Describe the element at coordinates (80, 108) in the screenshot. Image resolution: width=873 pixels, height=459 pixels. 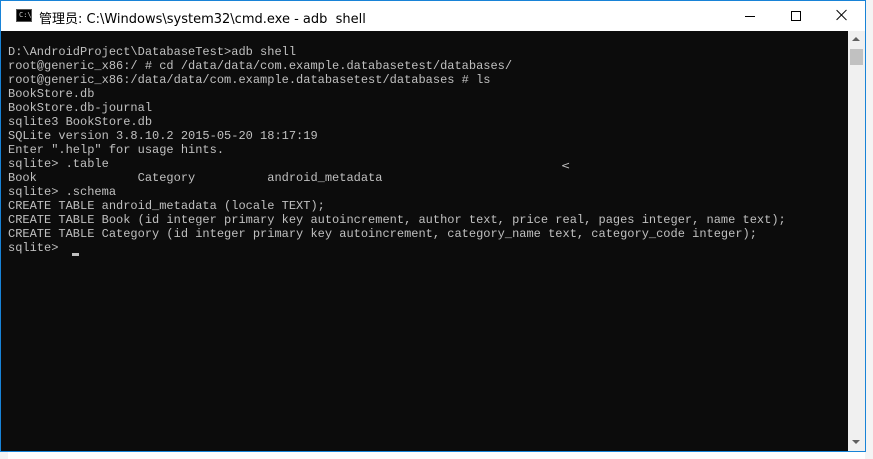
I see `console-line: BookStore.db-journal` at that location.